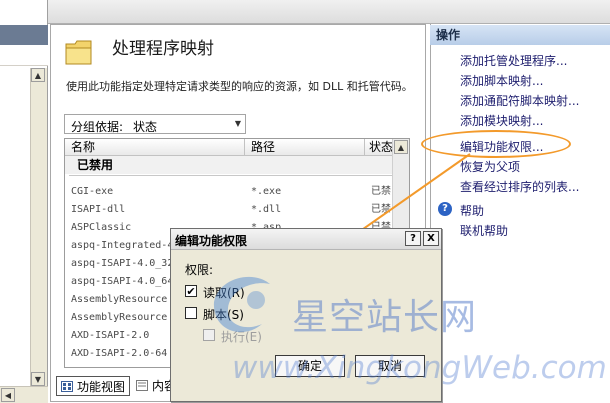 This screenshot has width=610, height=403. I want to click on connections-panel: ▲ ▼ ◀, so click(24, 201).